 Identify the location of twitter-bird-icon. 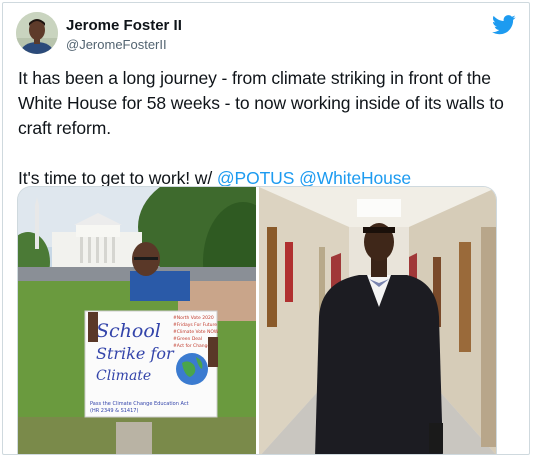
(504, 25).